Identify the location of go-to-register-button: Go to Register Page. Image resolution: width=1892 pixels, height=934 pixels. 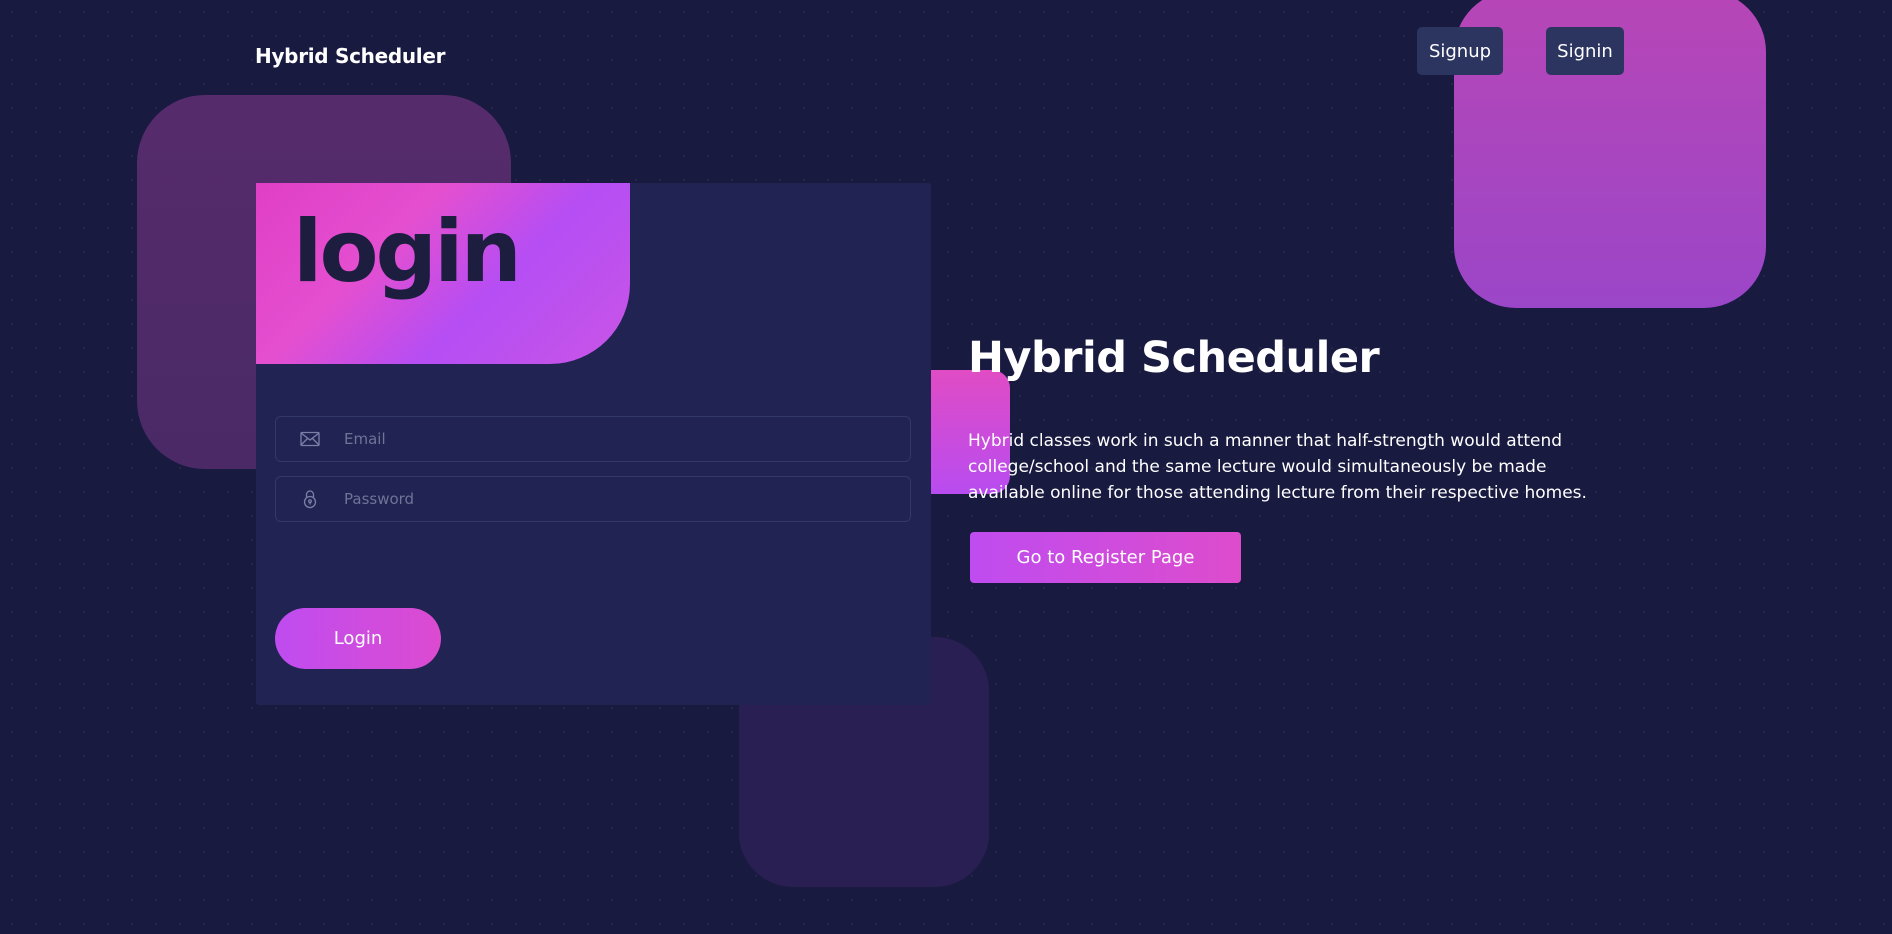
(1105, 557).